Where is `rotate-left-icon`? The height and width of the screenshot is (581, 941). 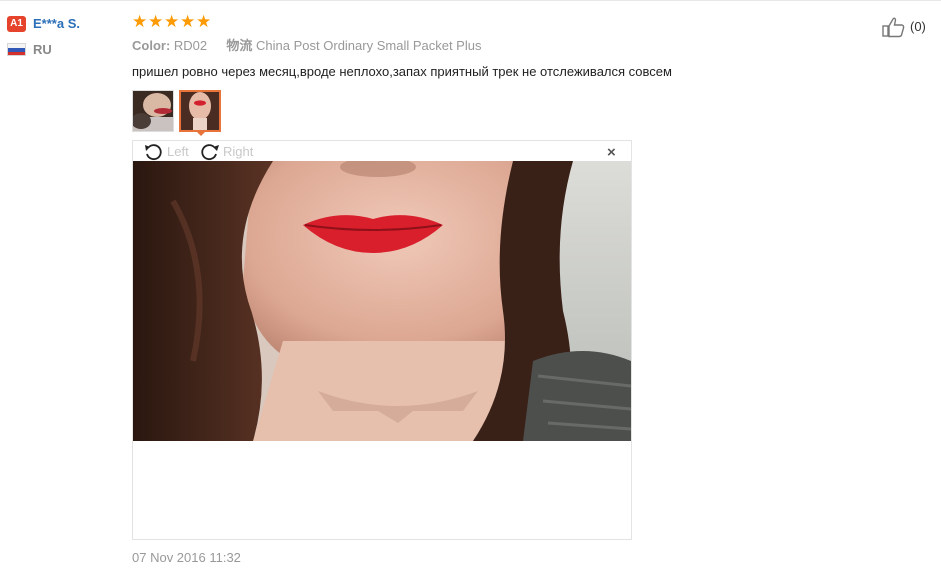
rotate-left-icon is located at coordinates (153, 152).